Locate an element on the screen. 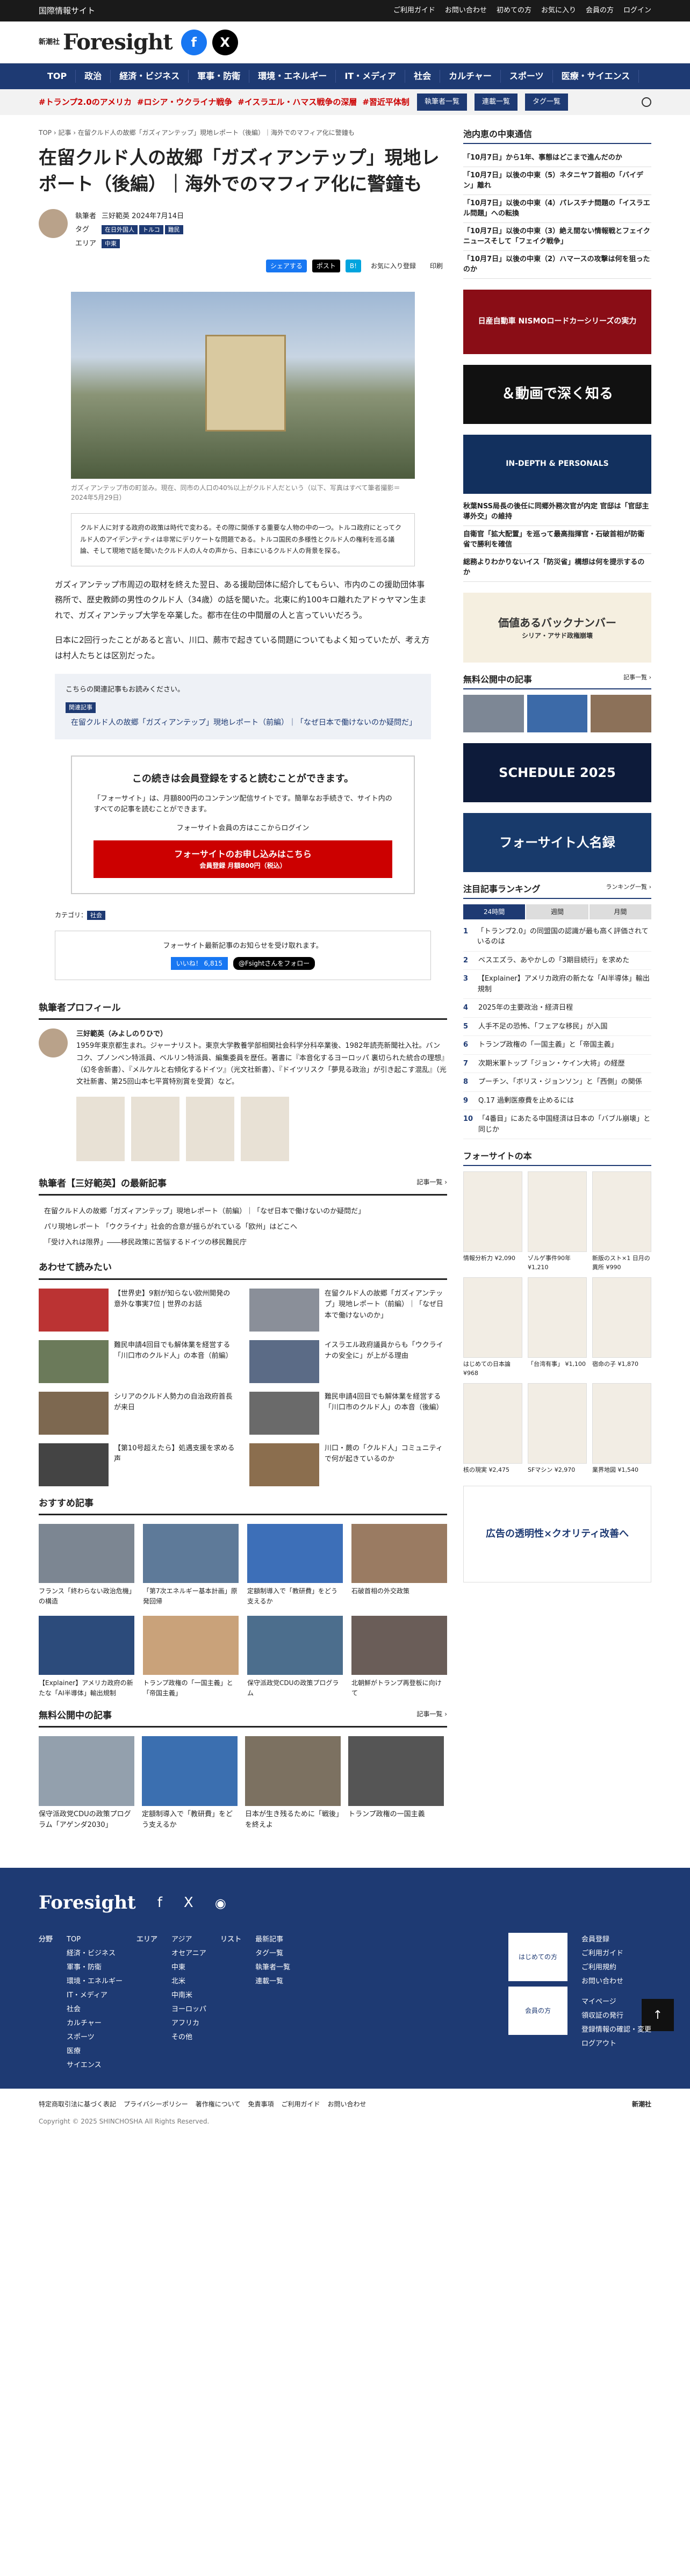 This screenshot has height=2576, width=690. footer-link: 環境・エネルギー is located at coordinates (95, 1982).